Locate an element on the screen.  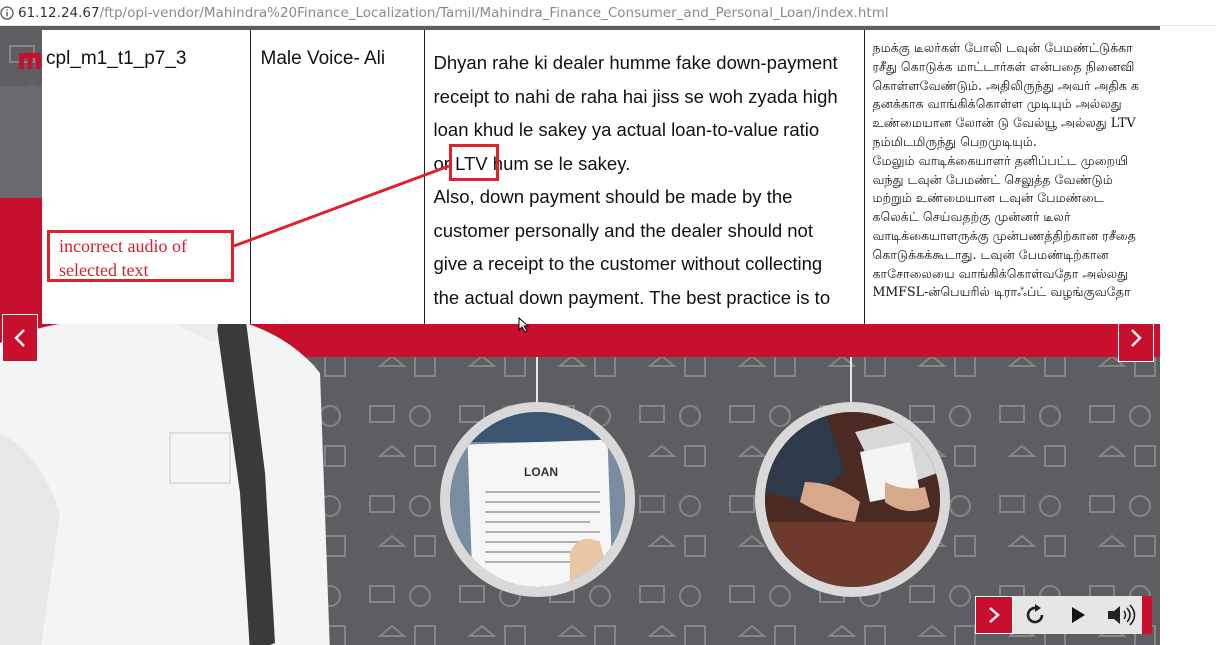
next-red-button is located at coordinates (994, 615).